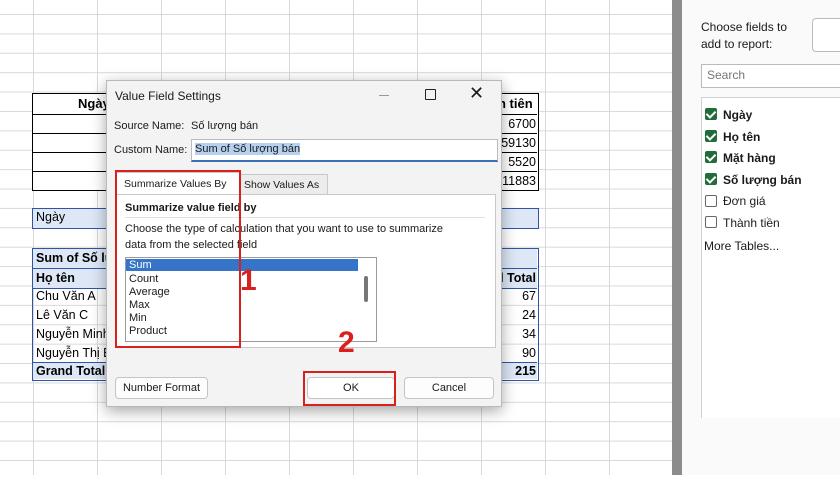  I want to click on field-label: Thành tiền, so click(751, 223).